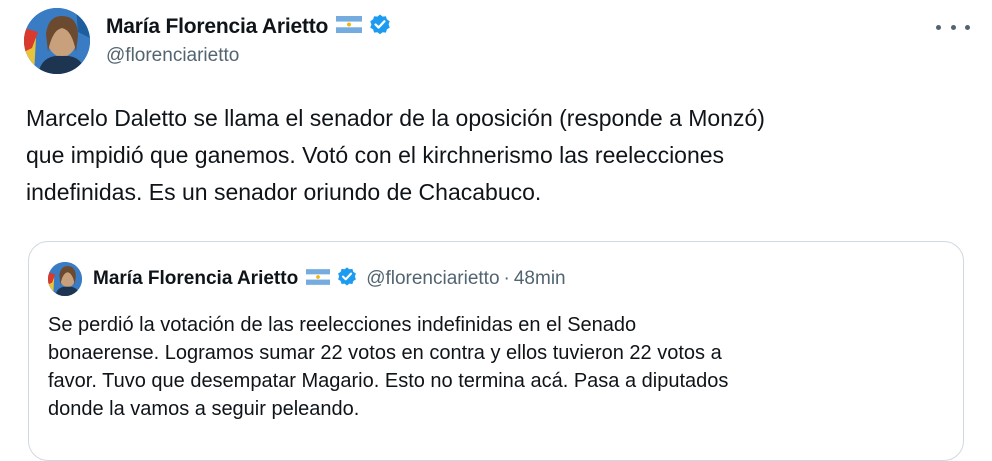  Describe the element at coordinates (65, 279) in the screenshot. I see `quoted-author-avatar` at that location.